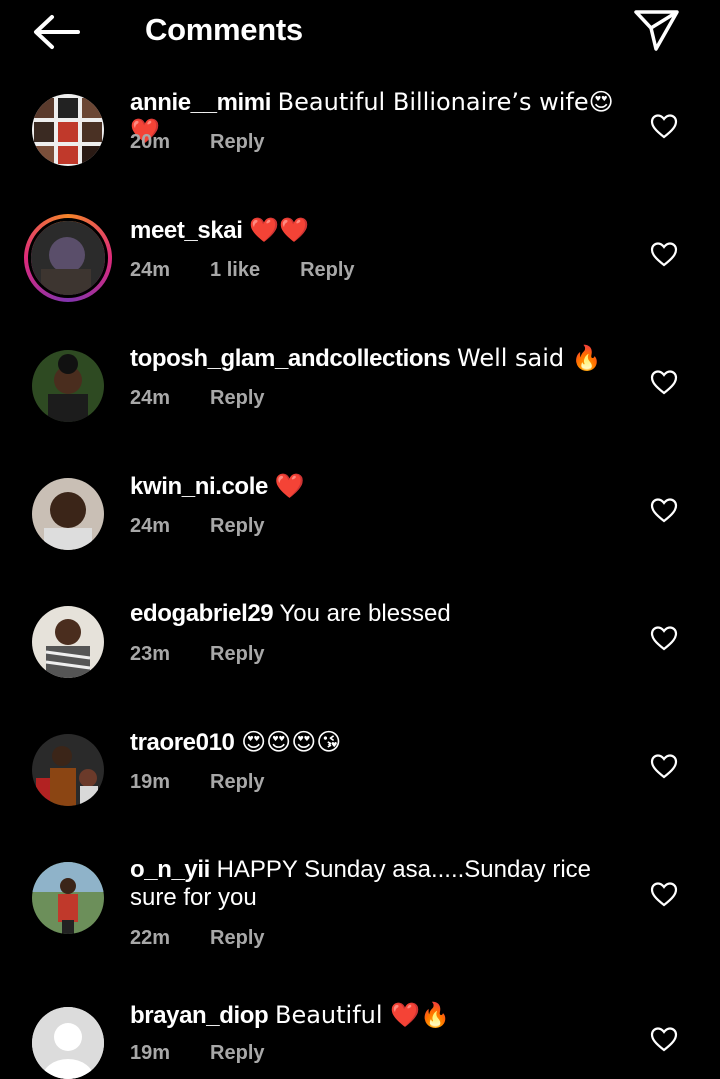 The height and width of the screenshot is (1079, 720). I want to click on comment-body: 😍😍😍😘, so click(291, 742).